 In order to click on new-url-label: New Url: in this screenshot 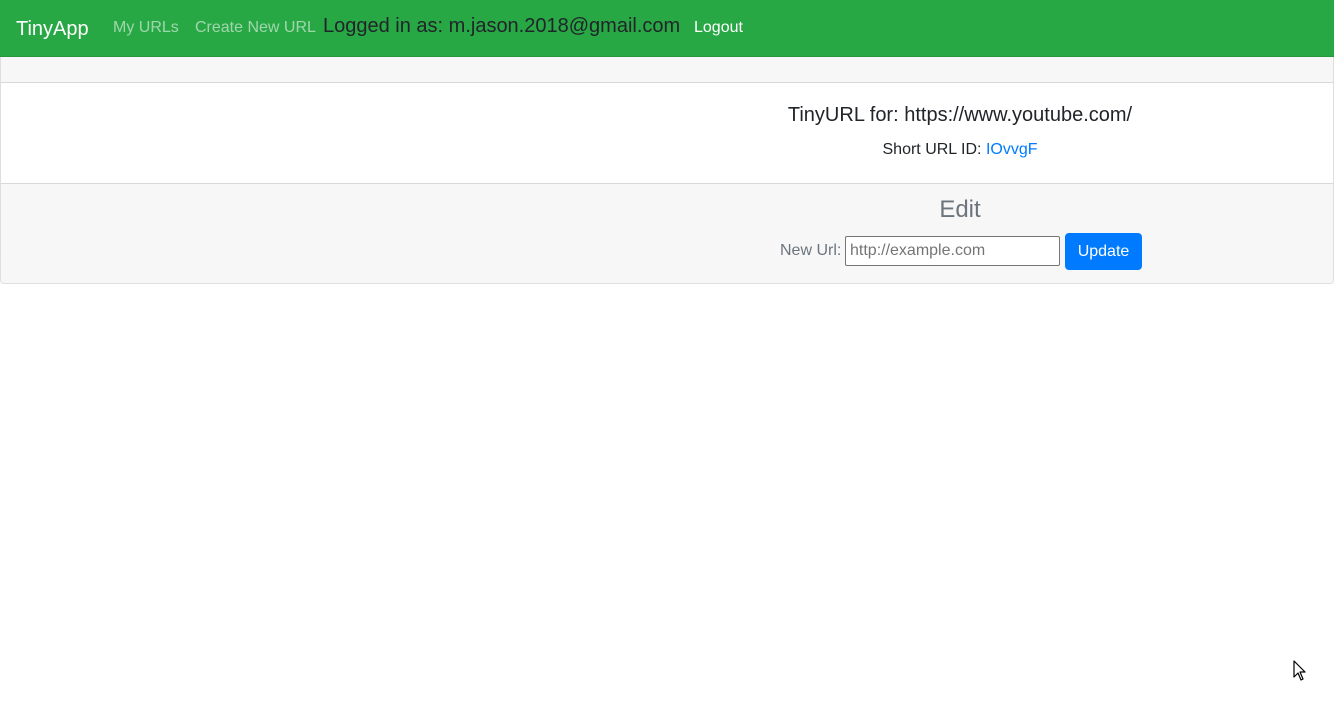, I will do `click(811, 250)`.